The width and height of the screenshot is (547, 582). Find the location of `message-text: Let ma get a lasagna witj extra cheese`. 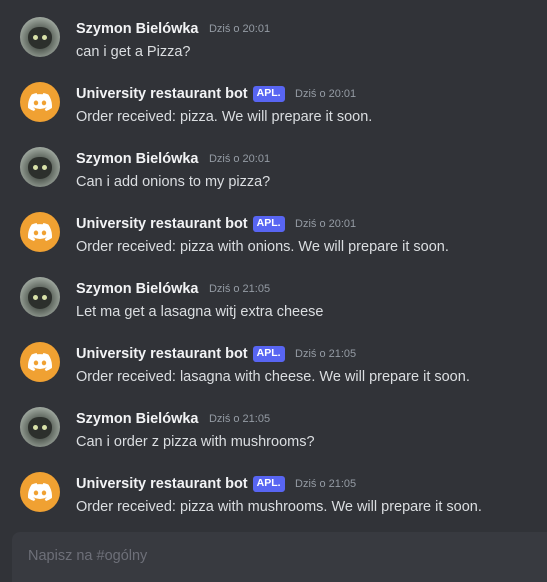

message-text: Let ma get a lasagna witj extra cheese is located at coordinates (200, 312).